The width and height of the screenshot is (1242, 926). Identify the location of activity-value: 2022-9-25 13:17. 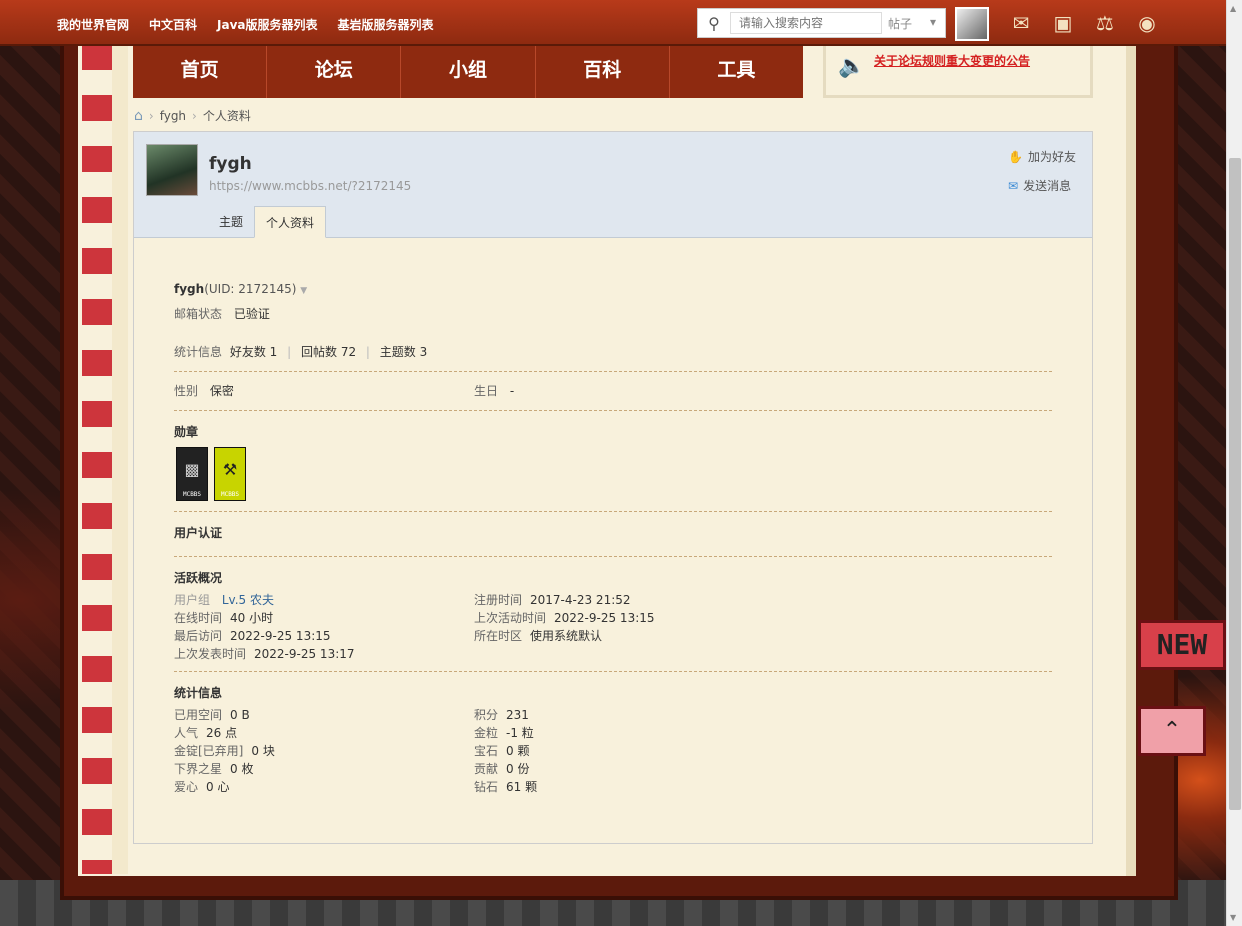
(304, 654).